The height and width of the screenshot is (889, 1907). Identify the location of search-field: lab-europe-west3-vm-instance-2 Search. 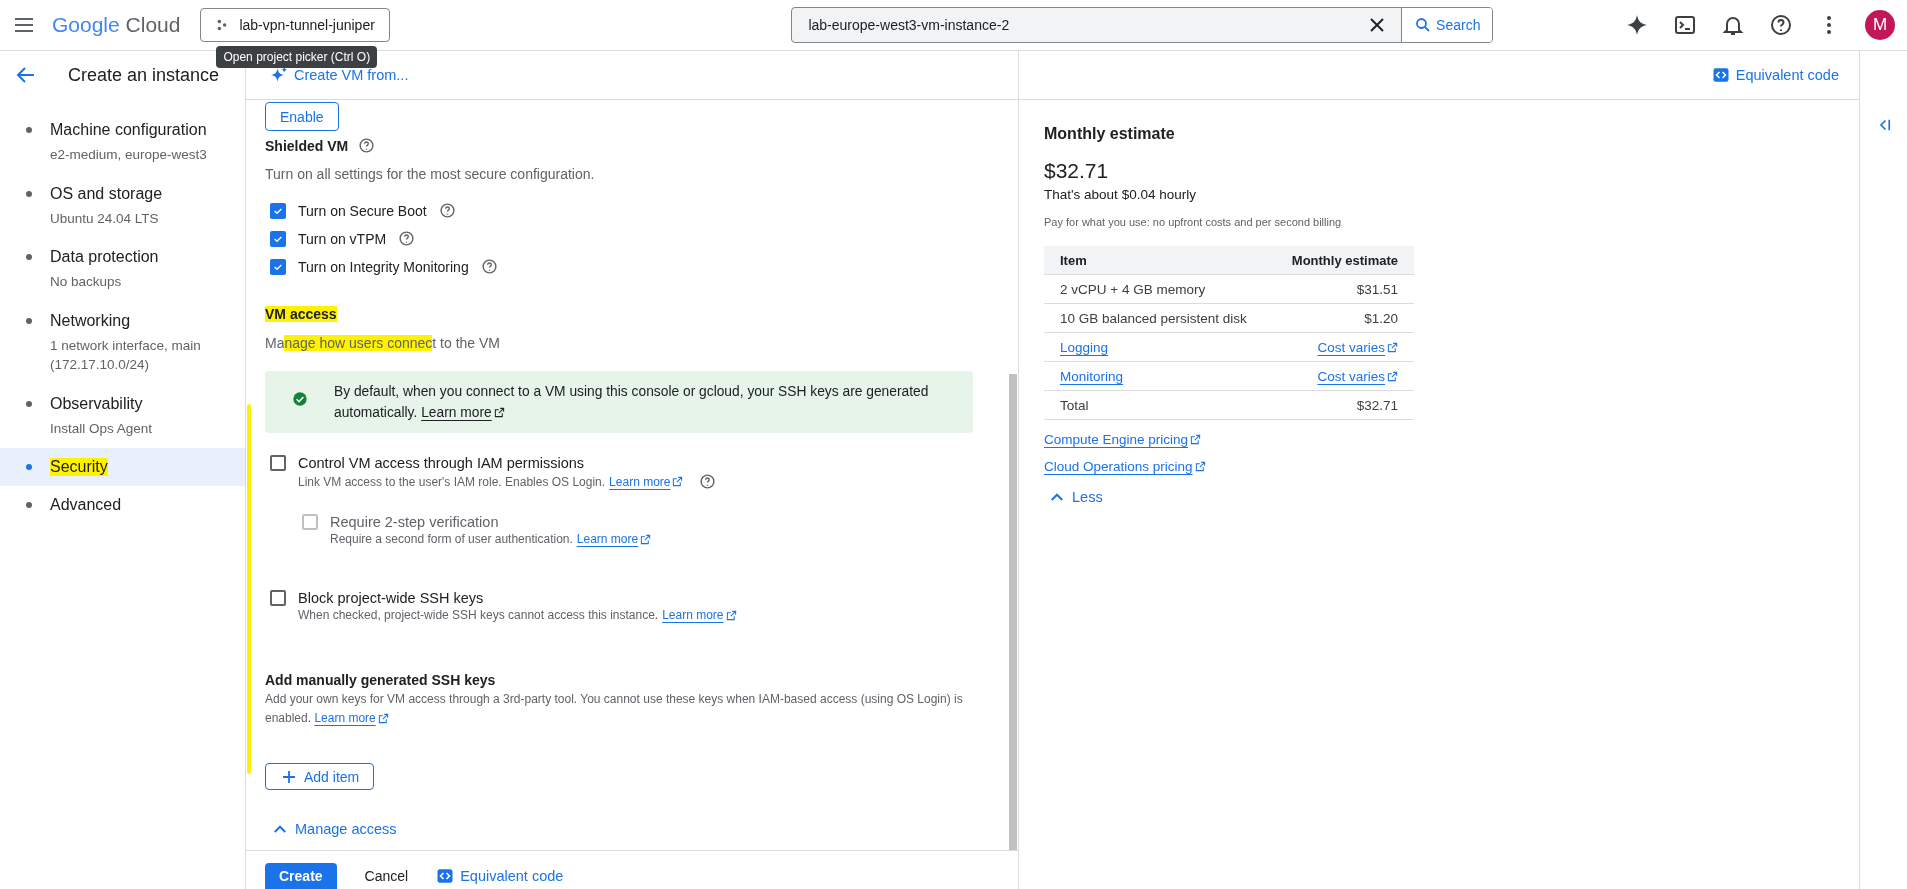
(1142, 25).